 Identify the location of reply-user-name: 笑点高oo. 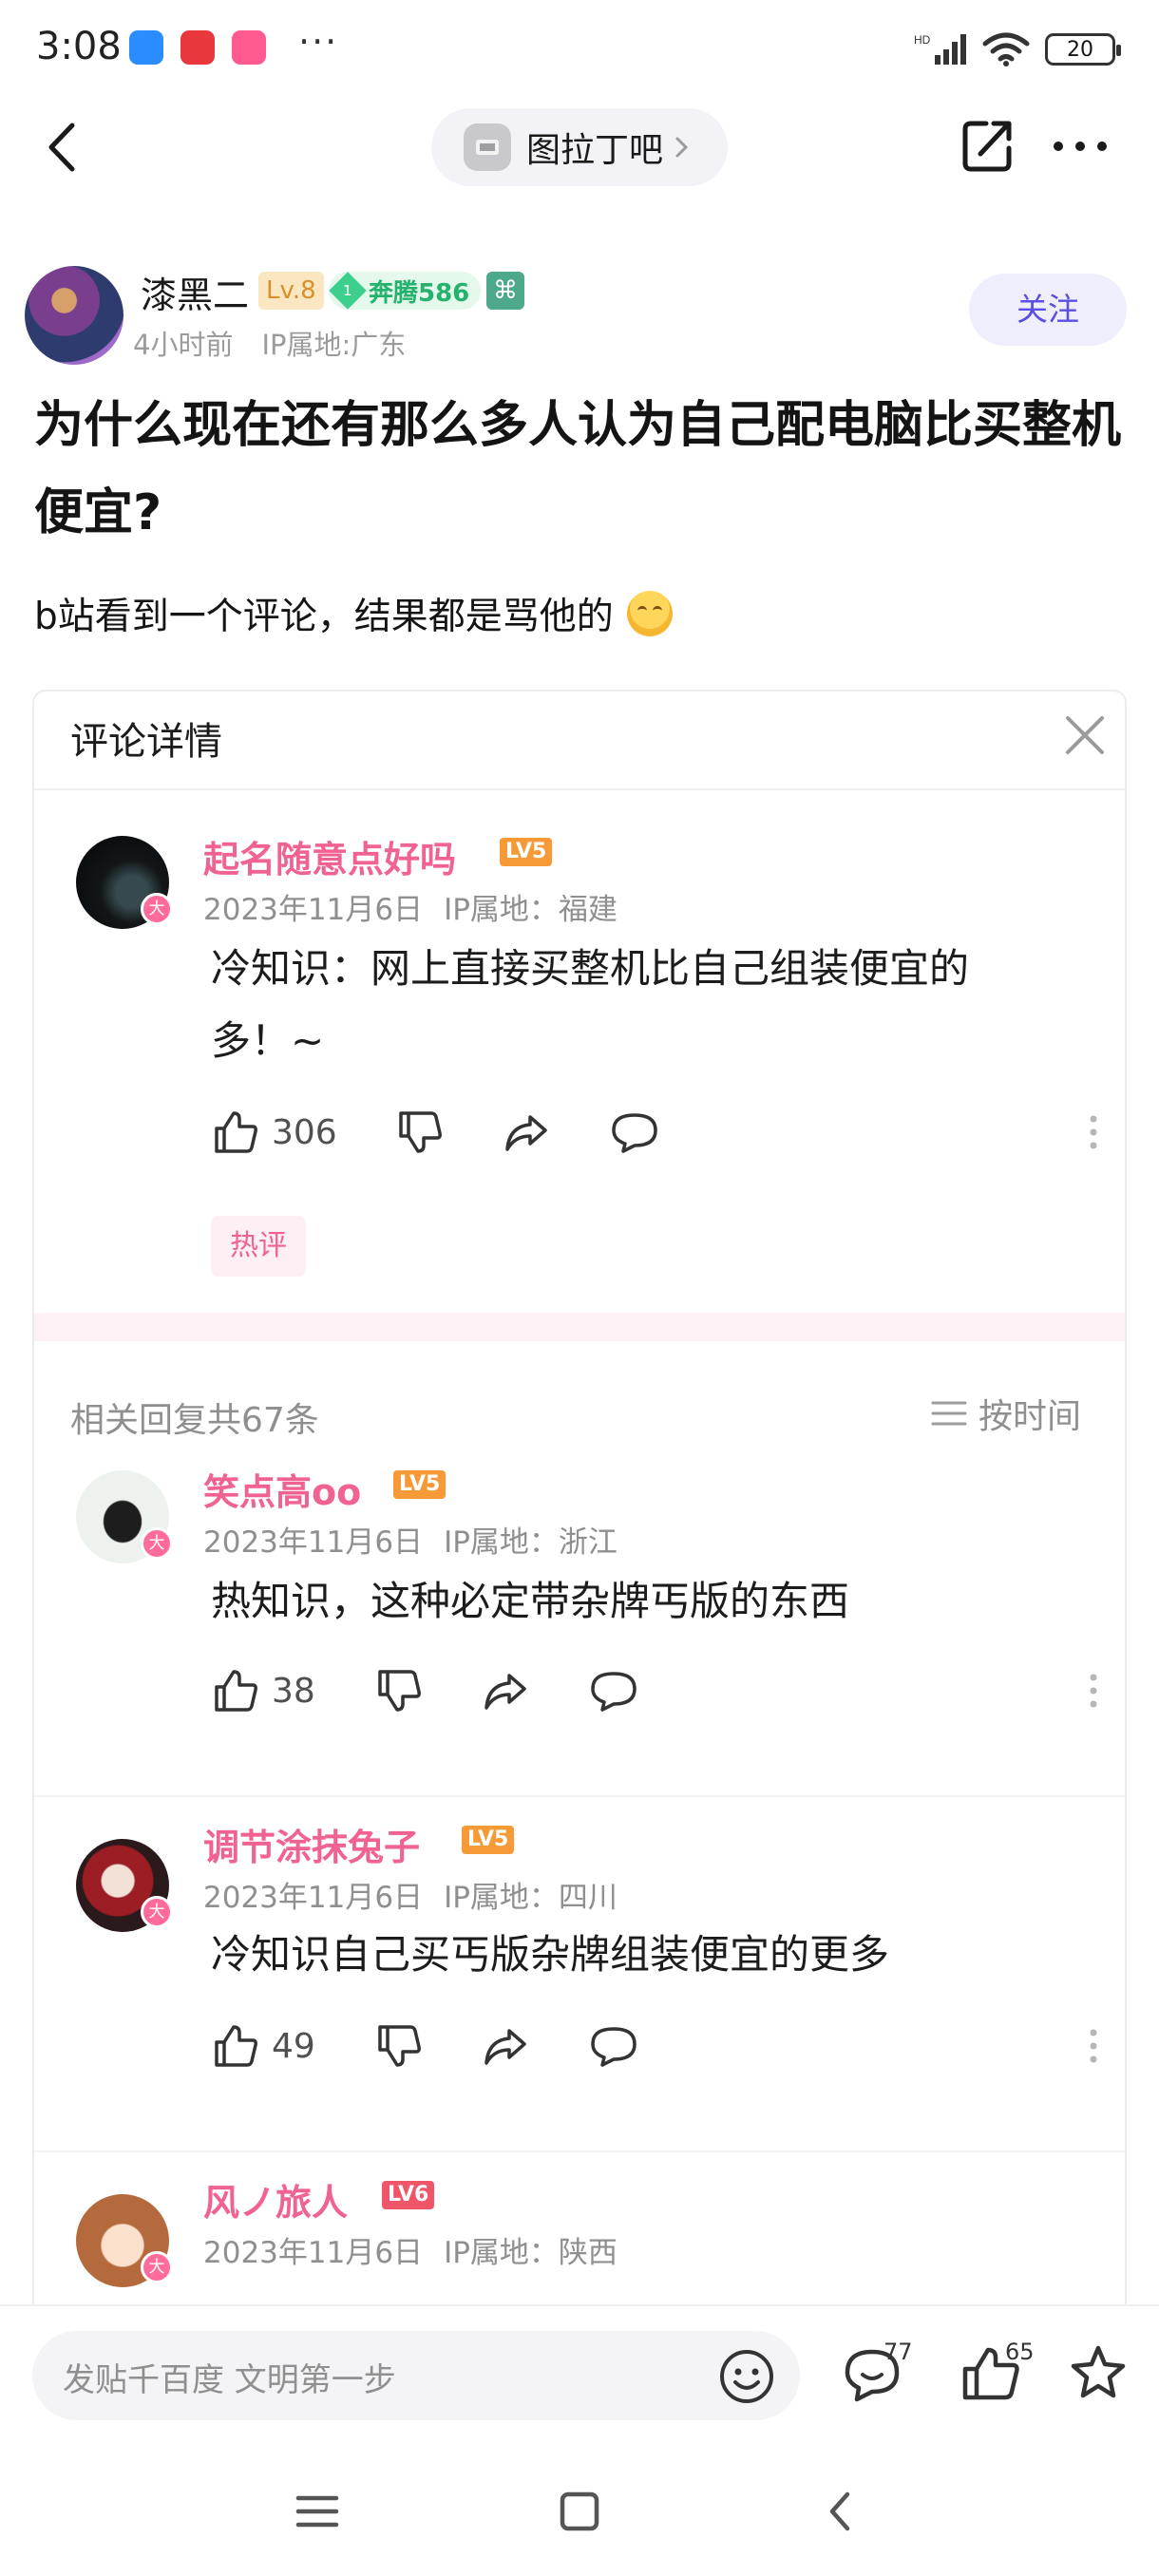
(282, 1492).